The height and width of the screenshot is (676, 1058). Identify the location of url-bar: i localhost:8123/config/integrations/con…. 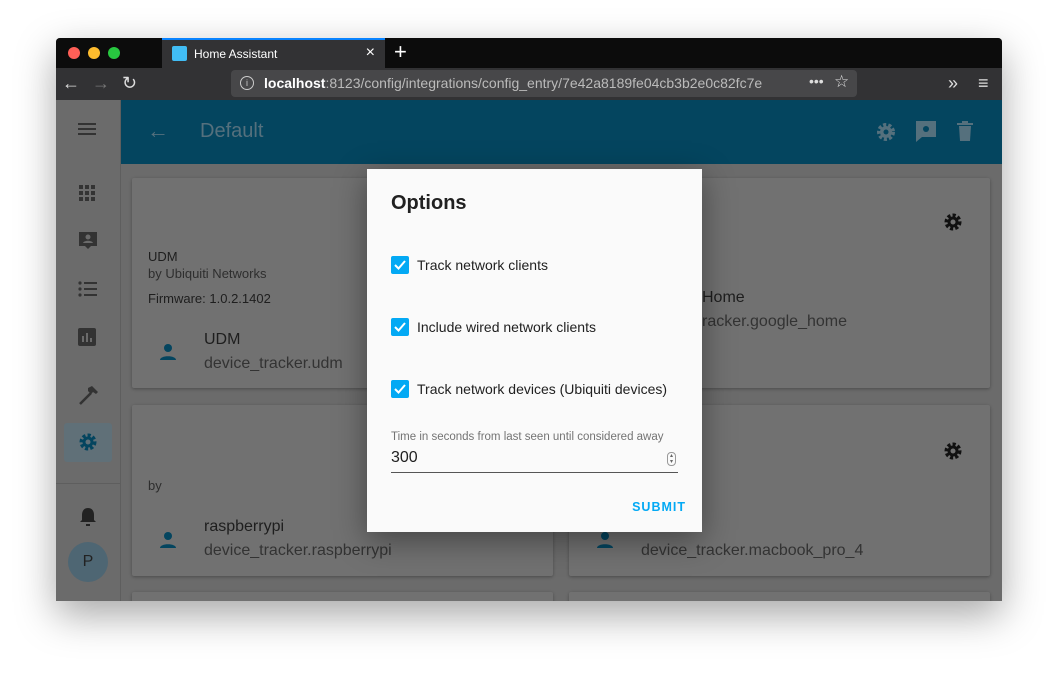
(544, 83).